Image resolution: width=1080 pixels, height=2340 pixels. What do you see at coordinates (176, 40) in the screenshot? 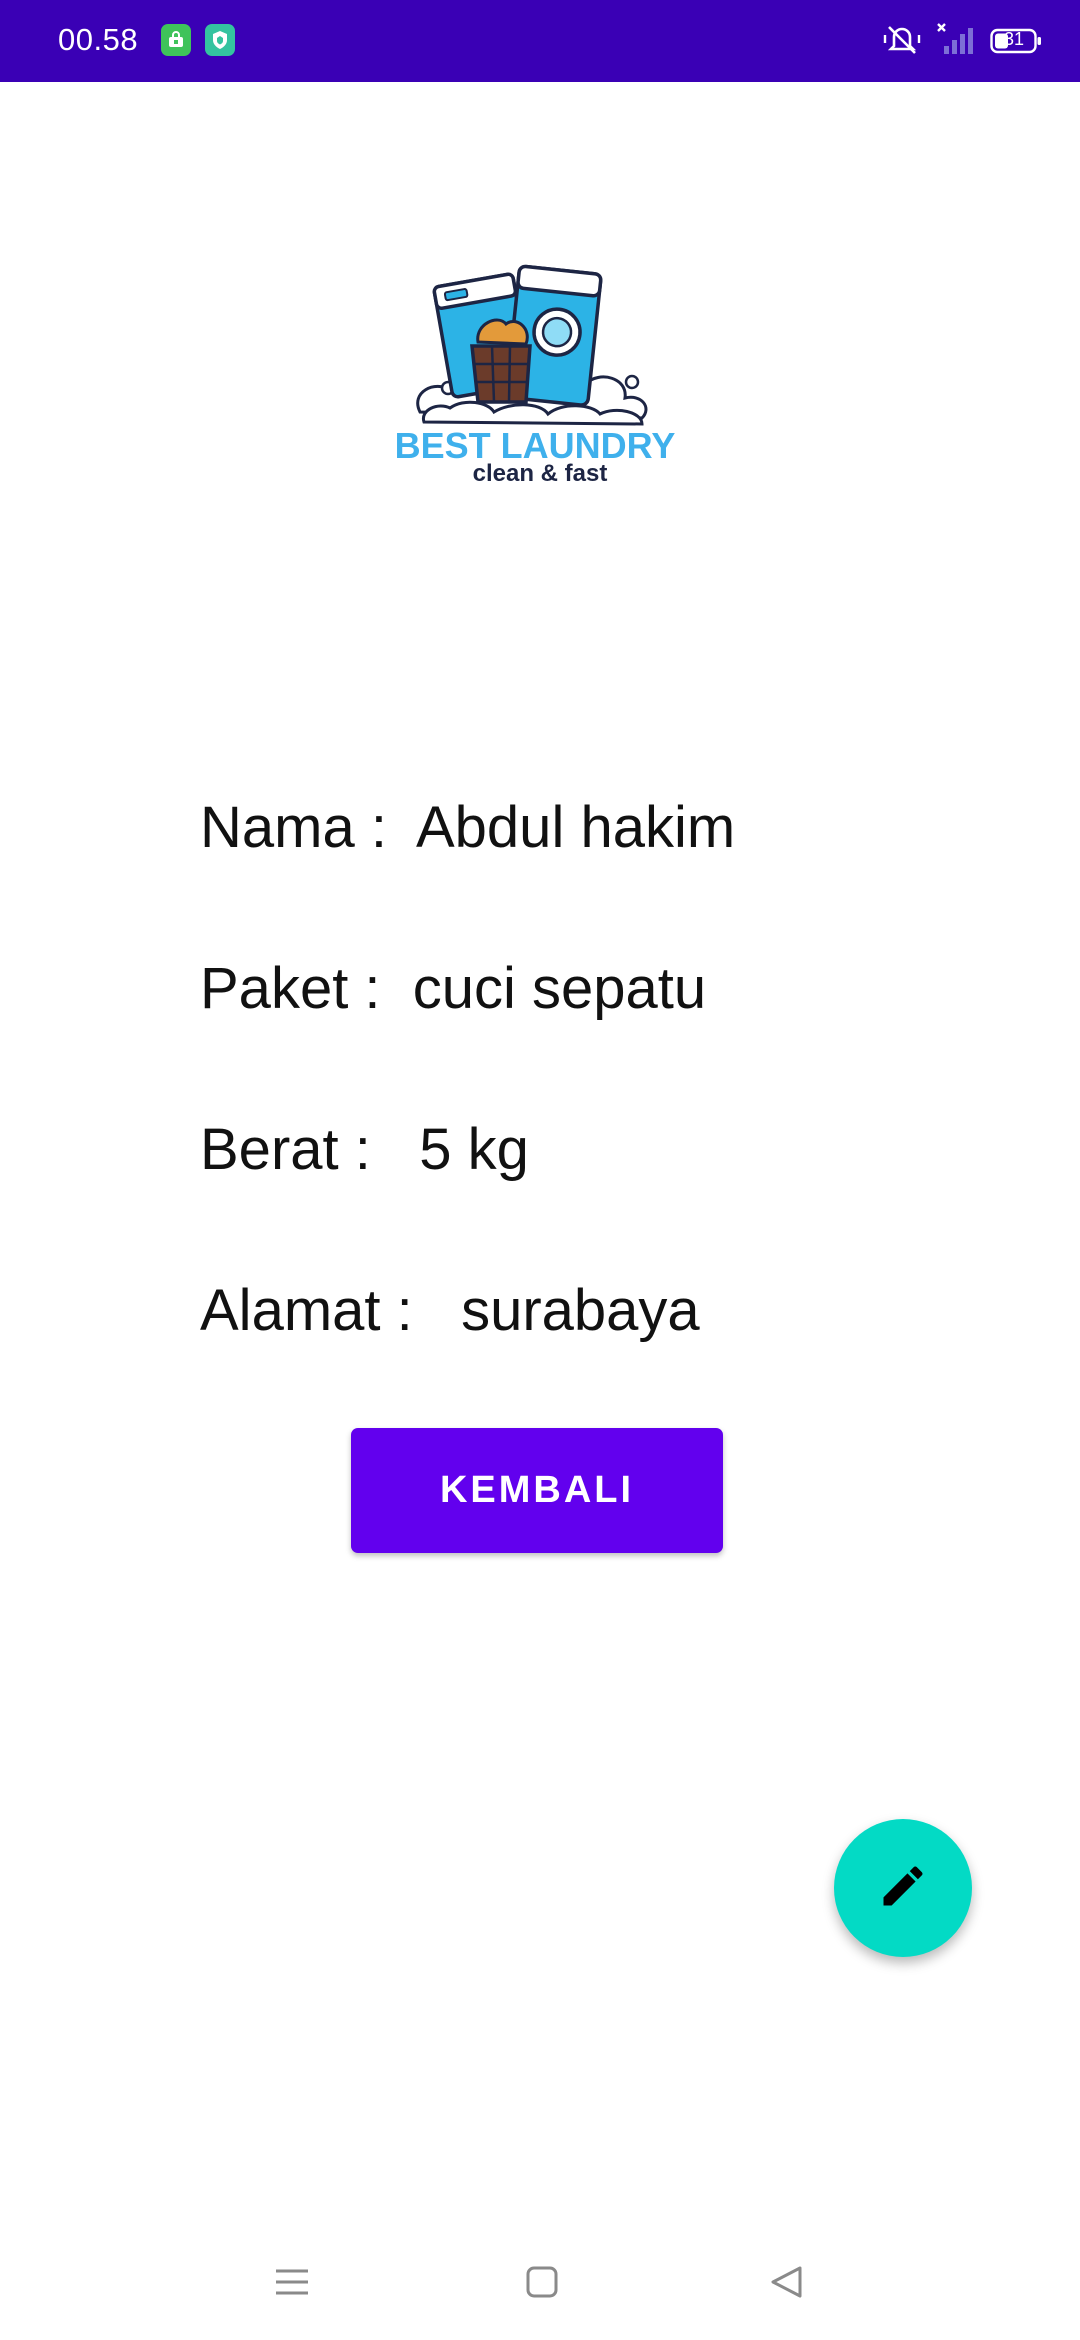
I see `shop-app-icon` at bounding box center [176, 40].